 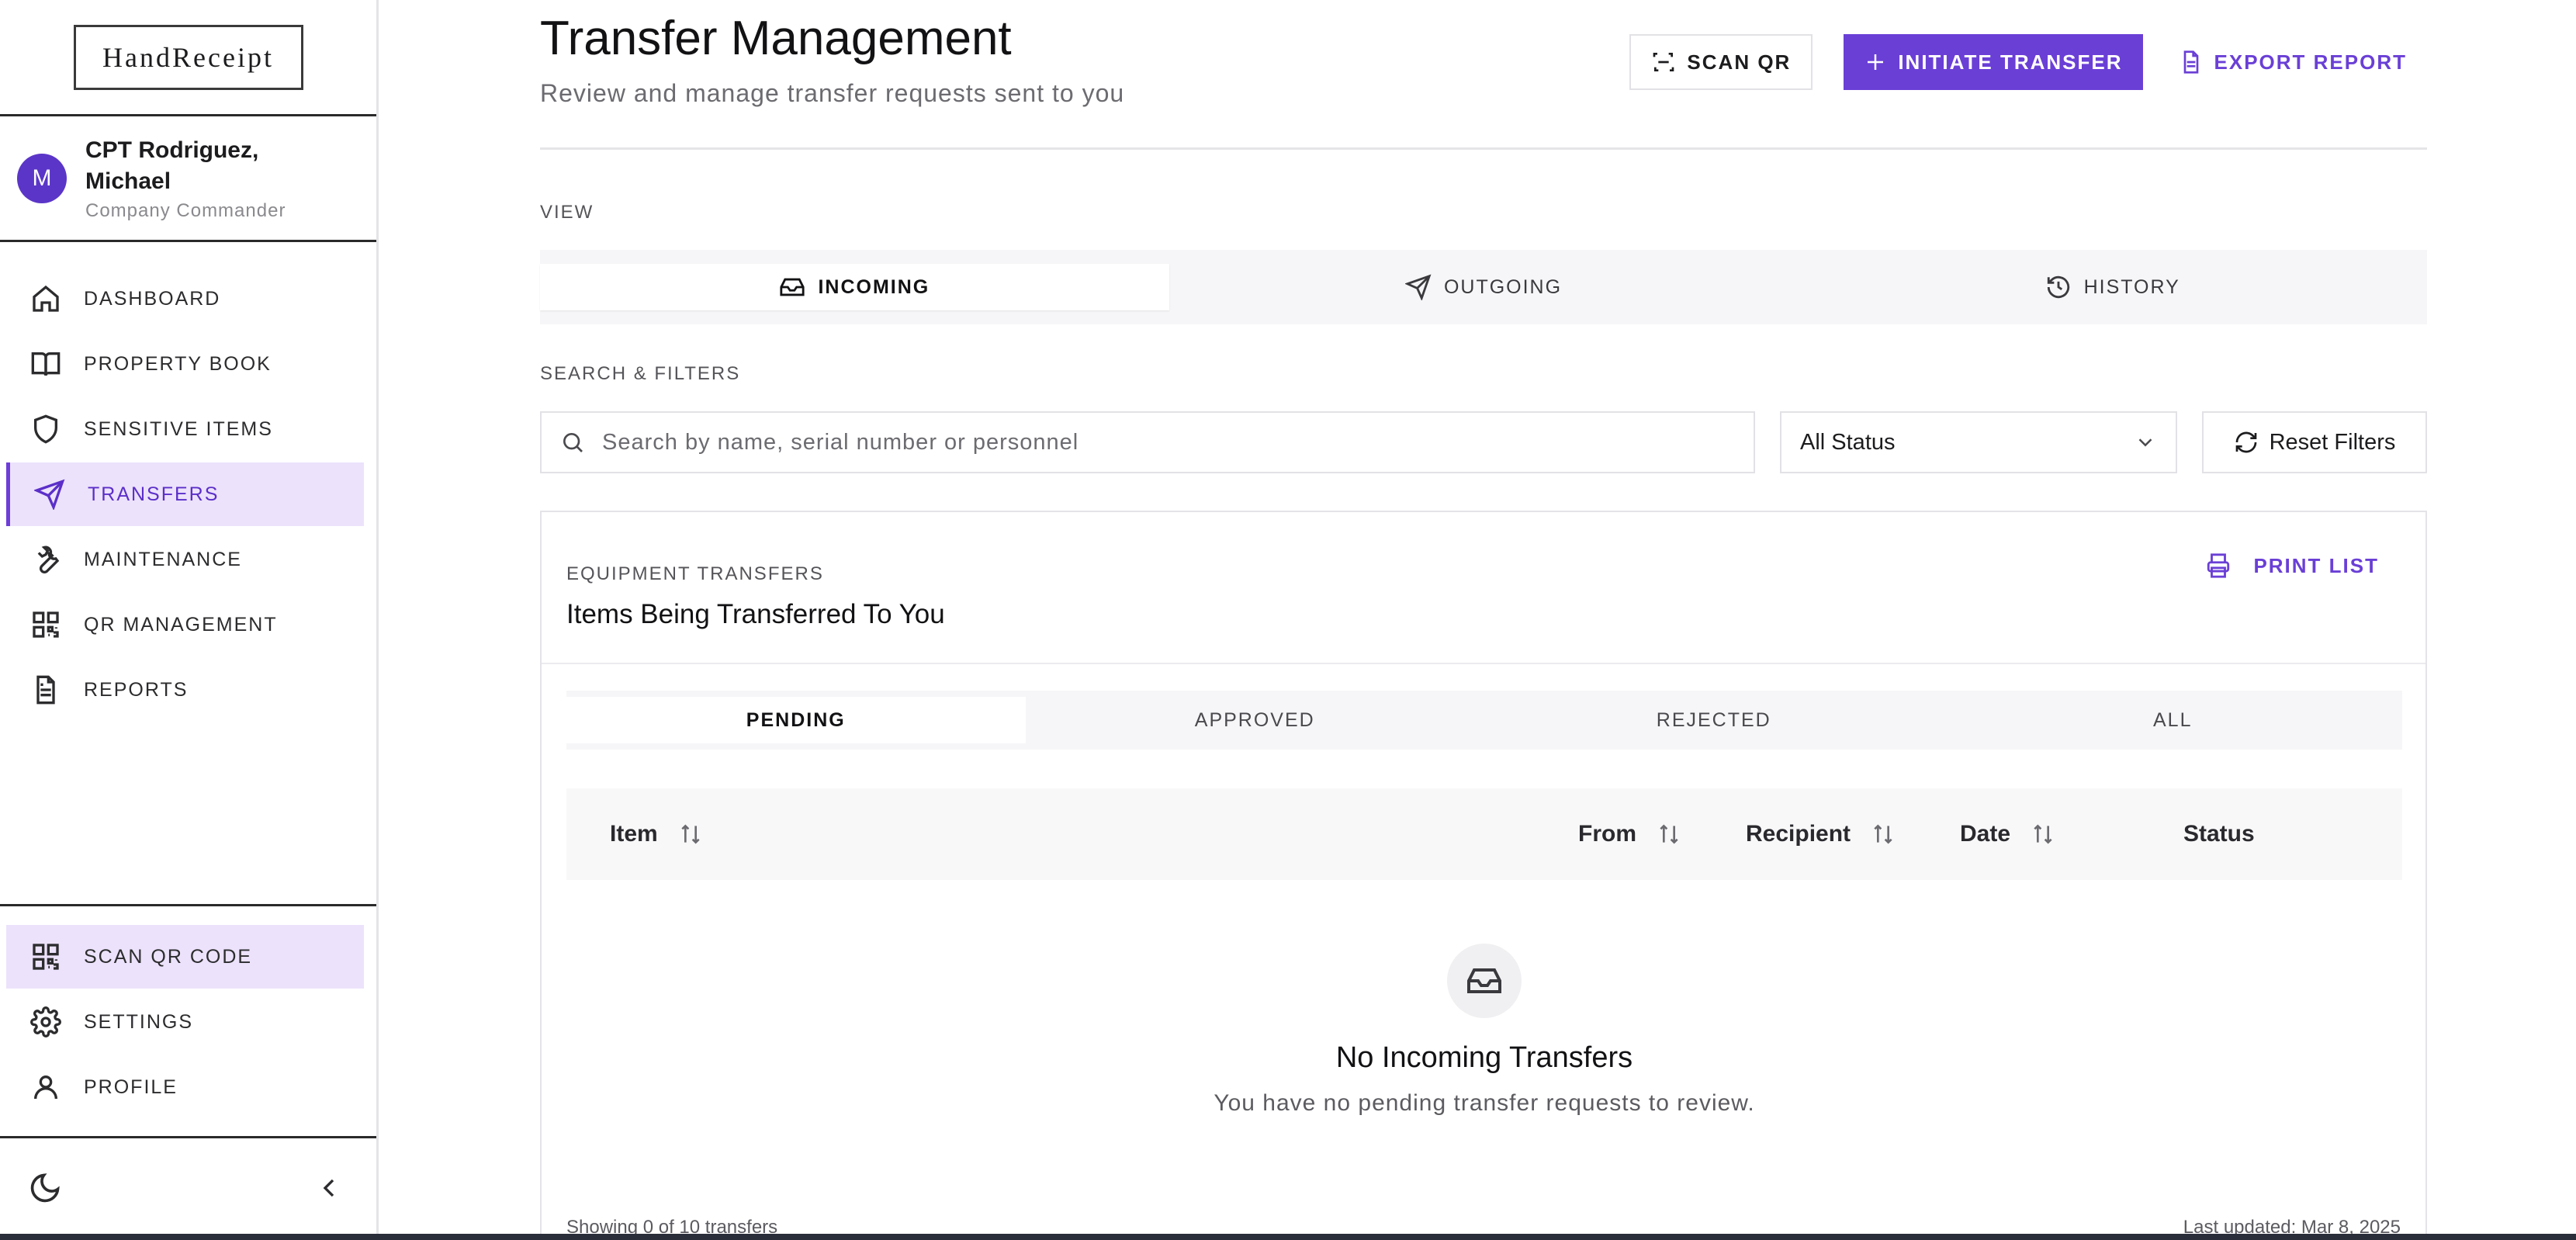 What do you see at coordinates (2245, 442) in the screenshot?
I see `refresh-icon` at bounding box center [2245, 442].